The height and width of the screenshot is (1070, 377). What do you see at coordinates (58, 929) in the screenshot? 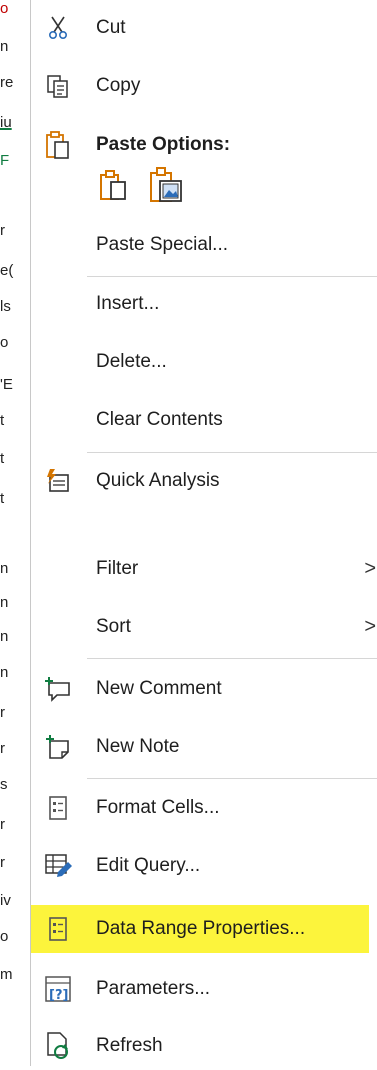
I see `data-range-properties-icon` at bounding box center [58, 929].